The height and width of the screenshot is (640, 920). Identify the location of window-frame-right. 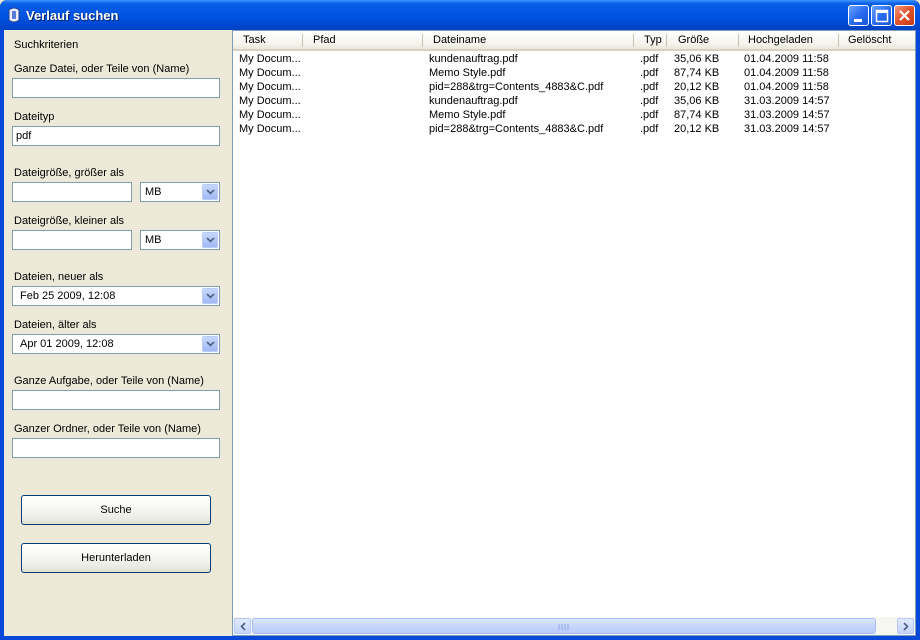
(918, 335).